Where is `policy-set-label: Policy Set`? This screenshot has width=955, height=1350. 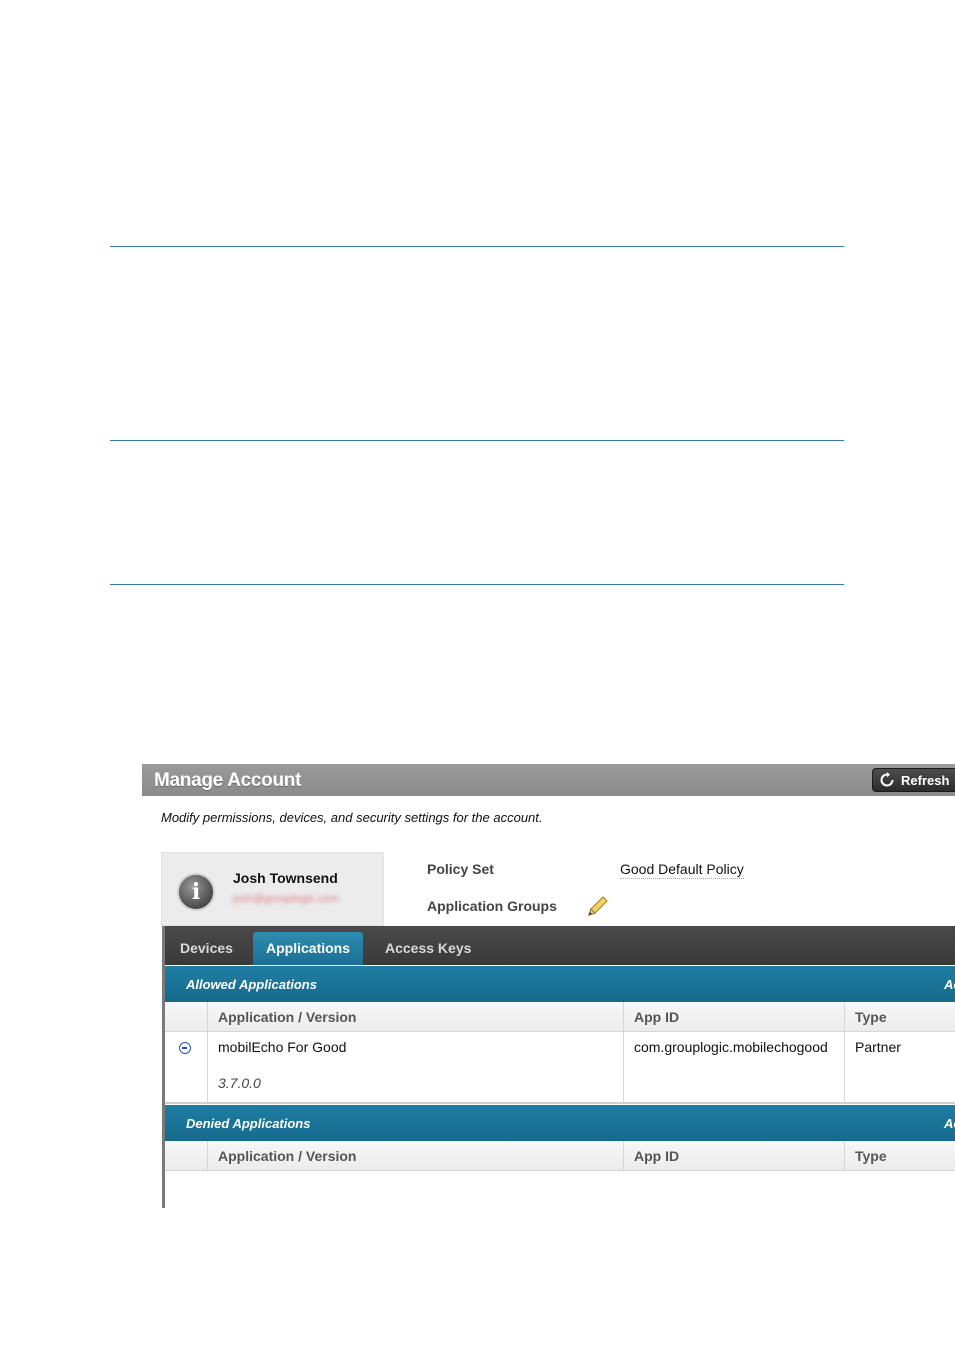
policy-set-label: Policy Set is located at coordinates (460, 869).